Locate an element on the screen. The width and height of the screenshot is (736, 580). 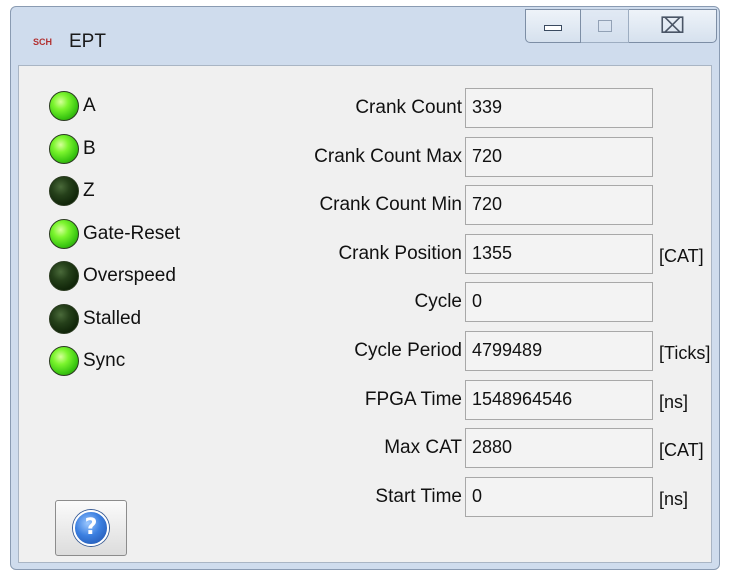
minimize-icon is located at coordinates (553, 28).